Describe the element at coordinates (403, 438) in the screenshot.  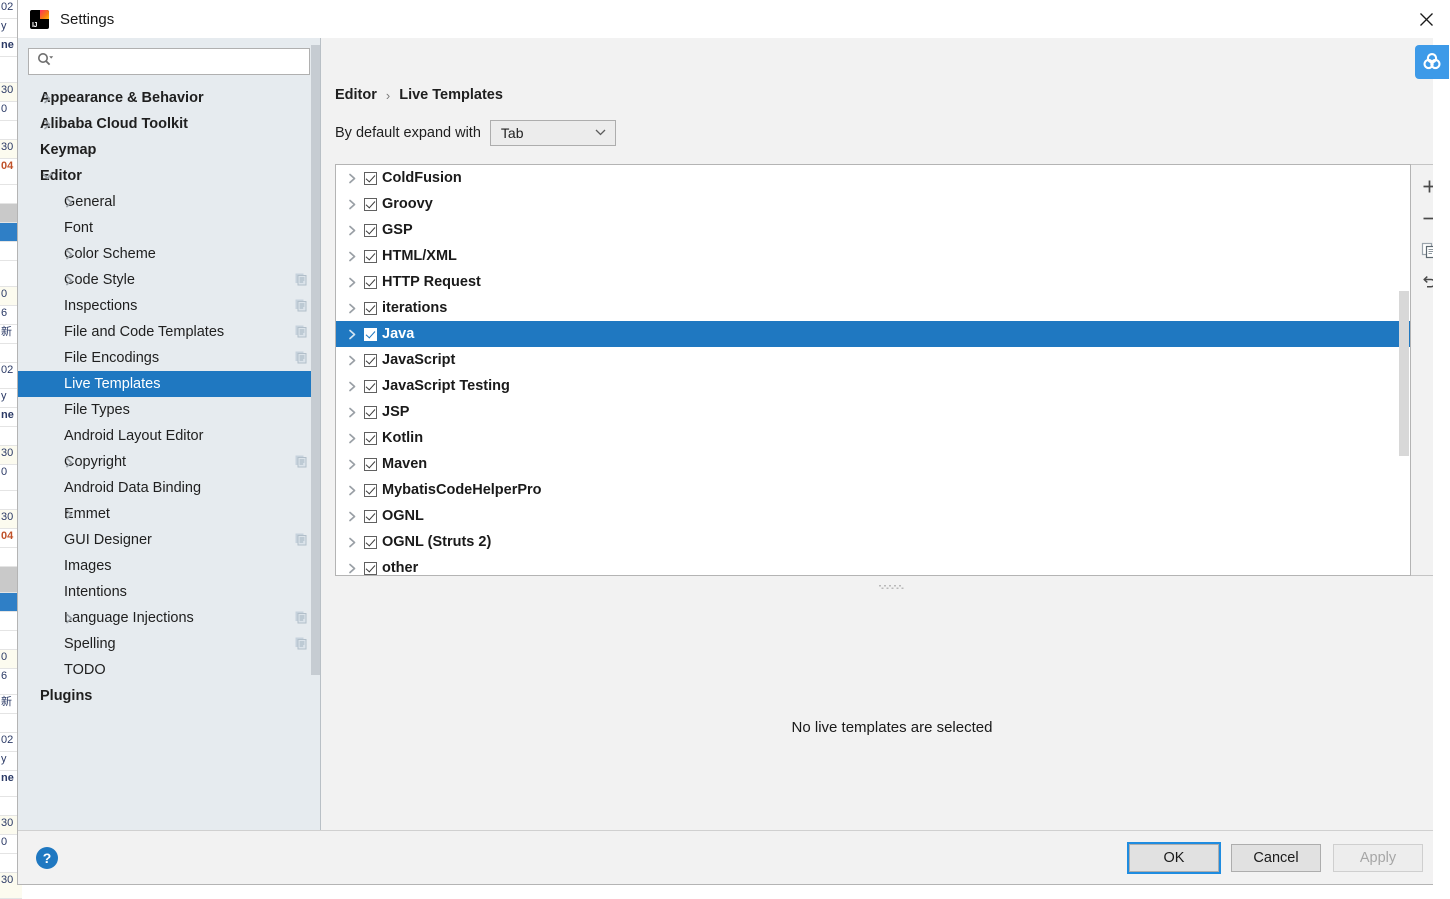
I see `template-group-label: Kotlin` at that location.